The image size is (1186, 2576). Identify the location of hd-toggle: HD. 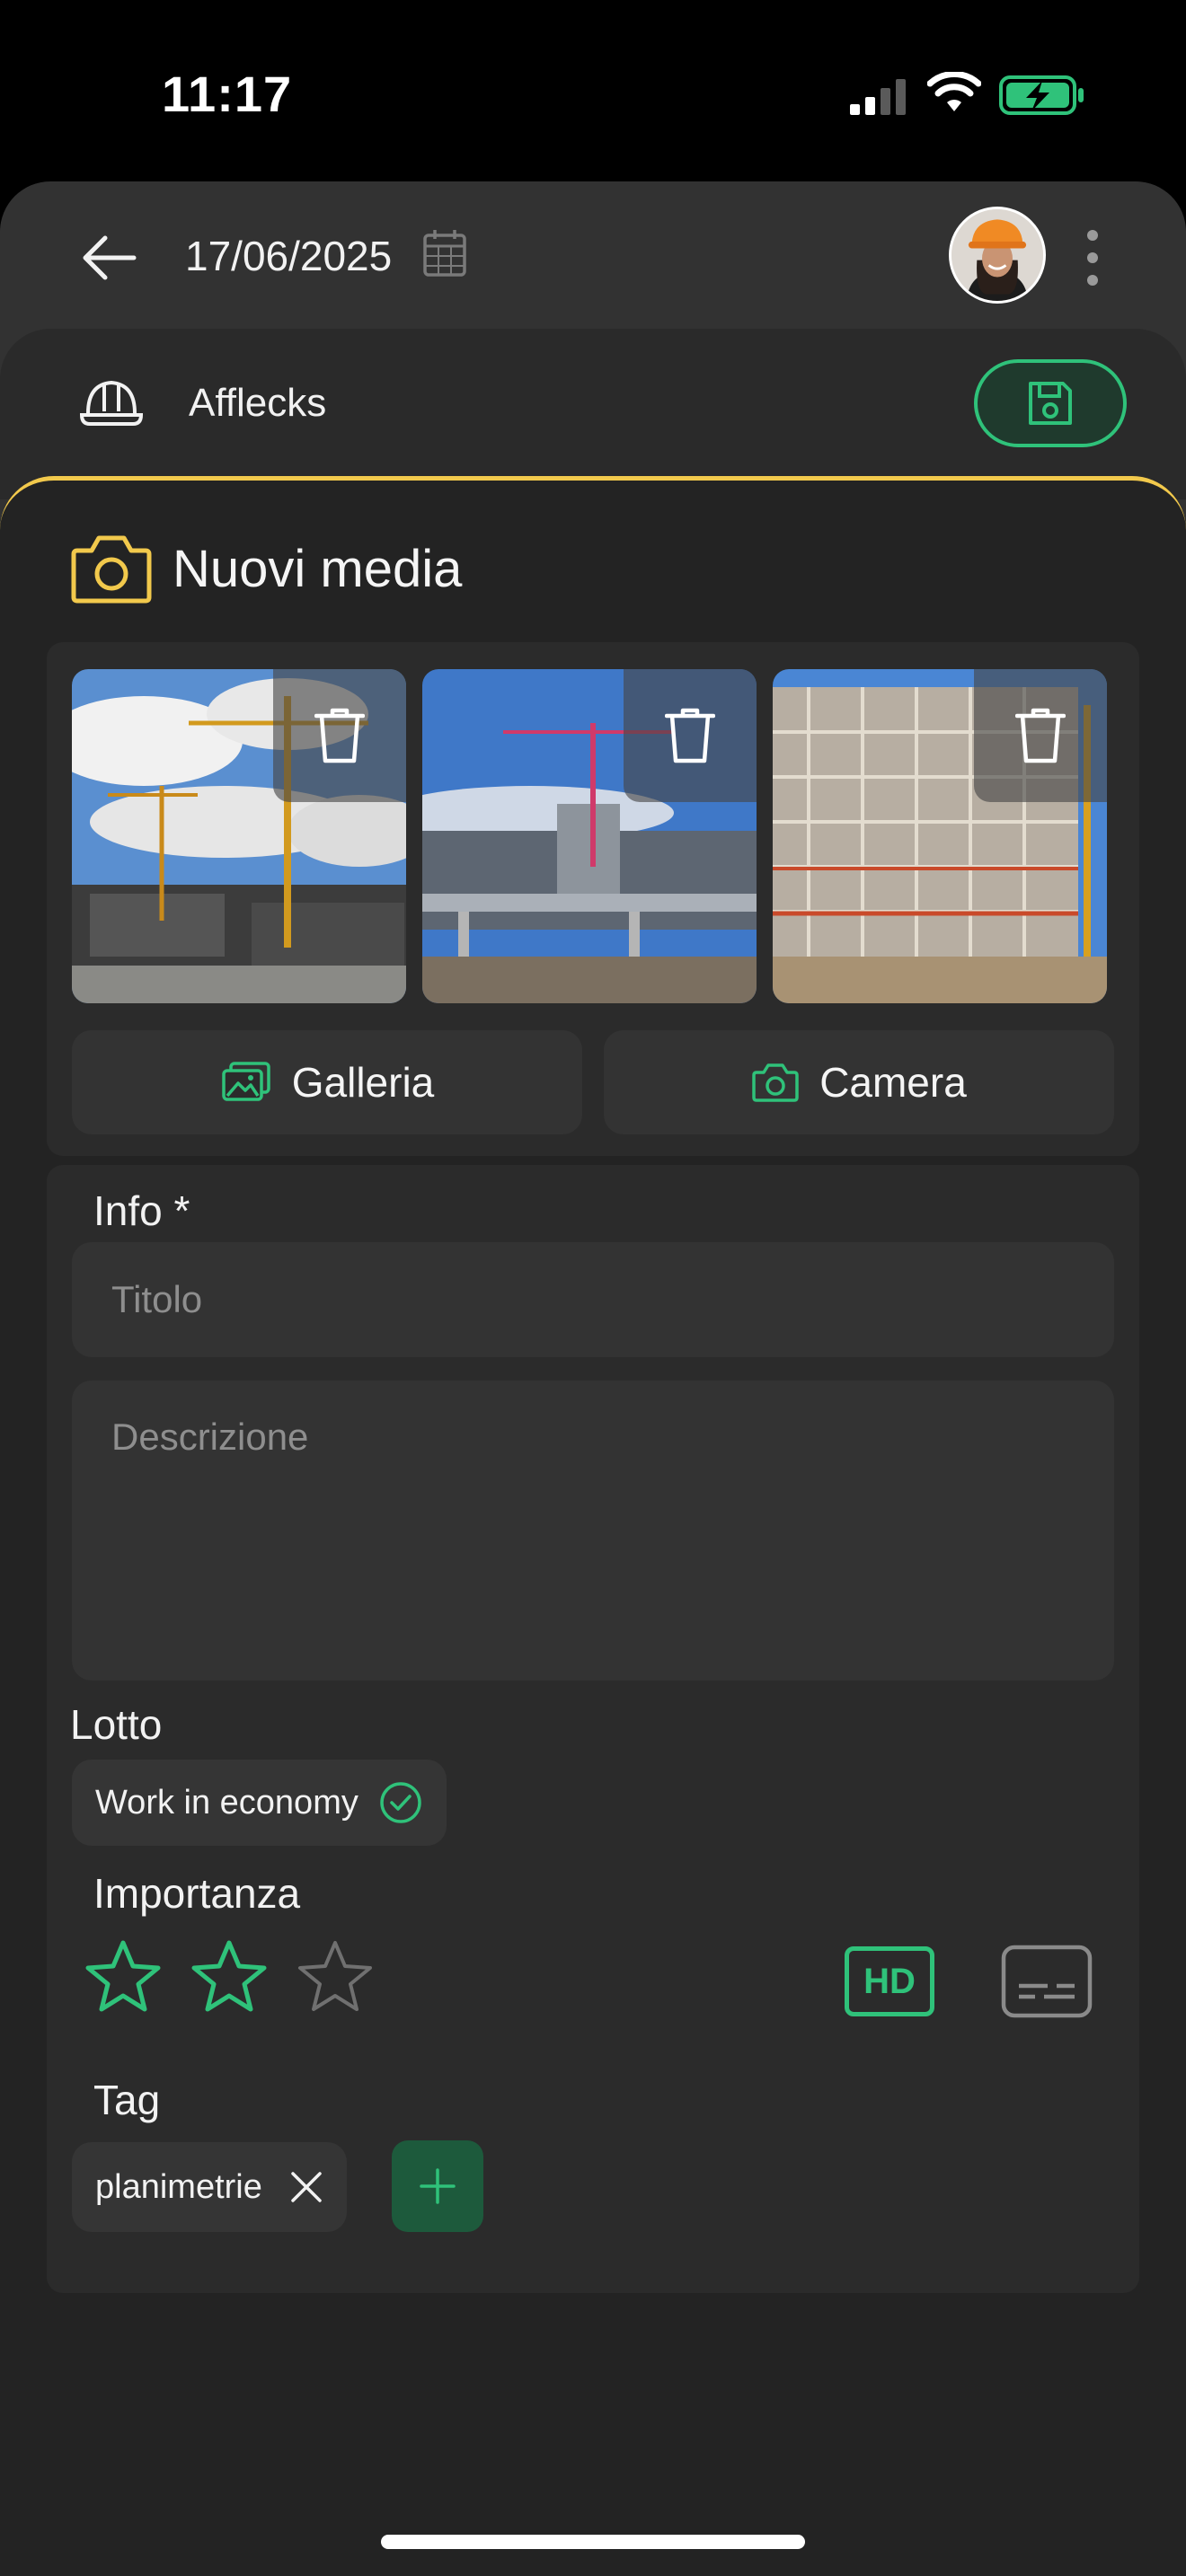
(889, 1981).